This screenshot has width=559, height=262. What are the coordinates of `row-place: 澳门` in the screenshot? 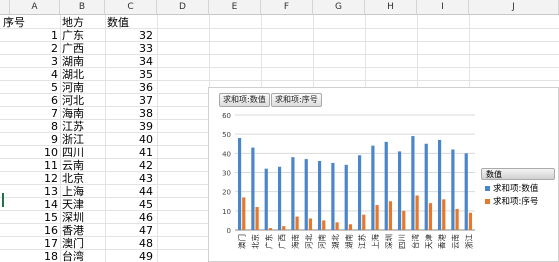 It's located at (73, 243).